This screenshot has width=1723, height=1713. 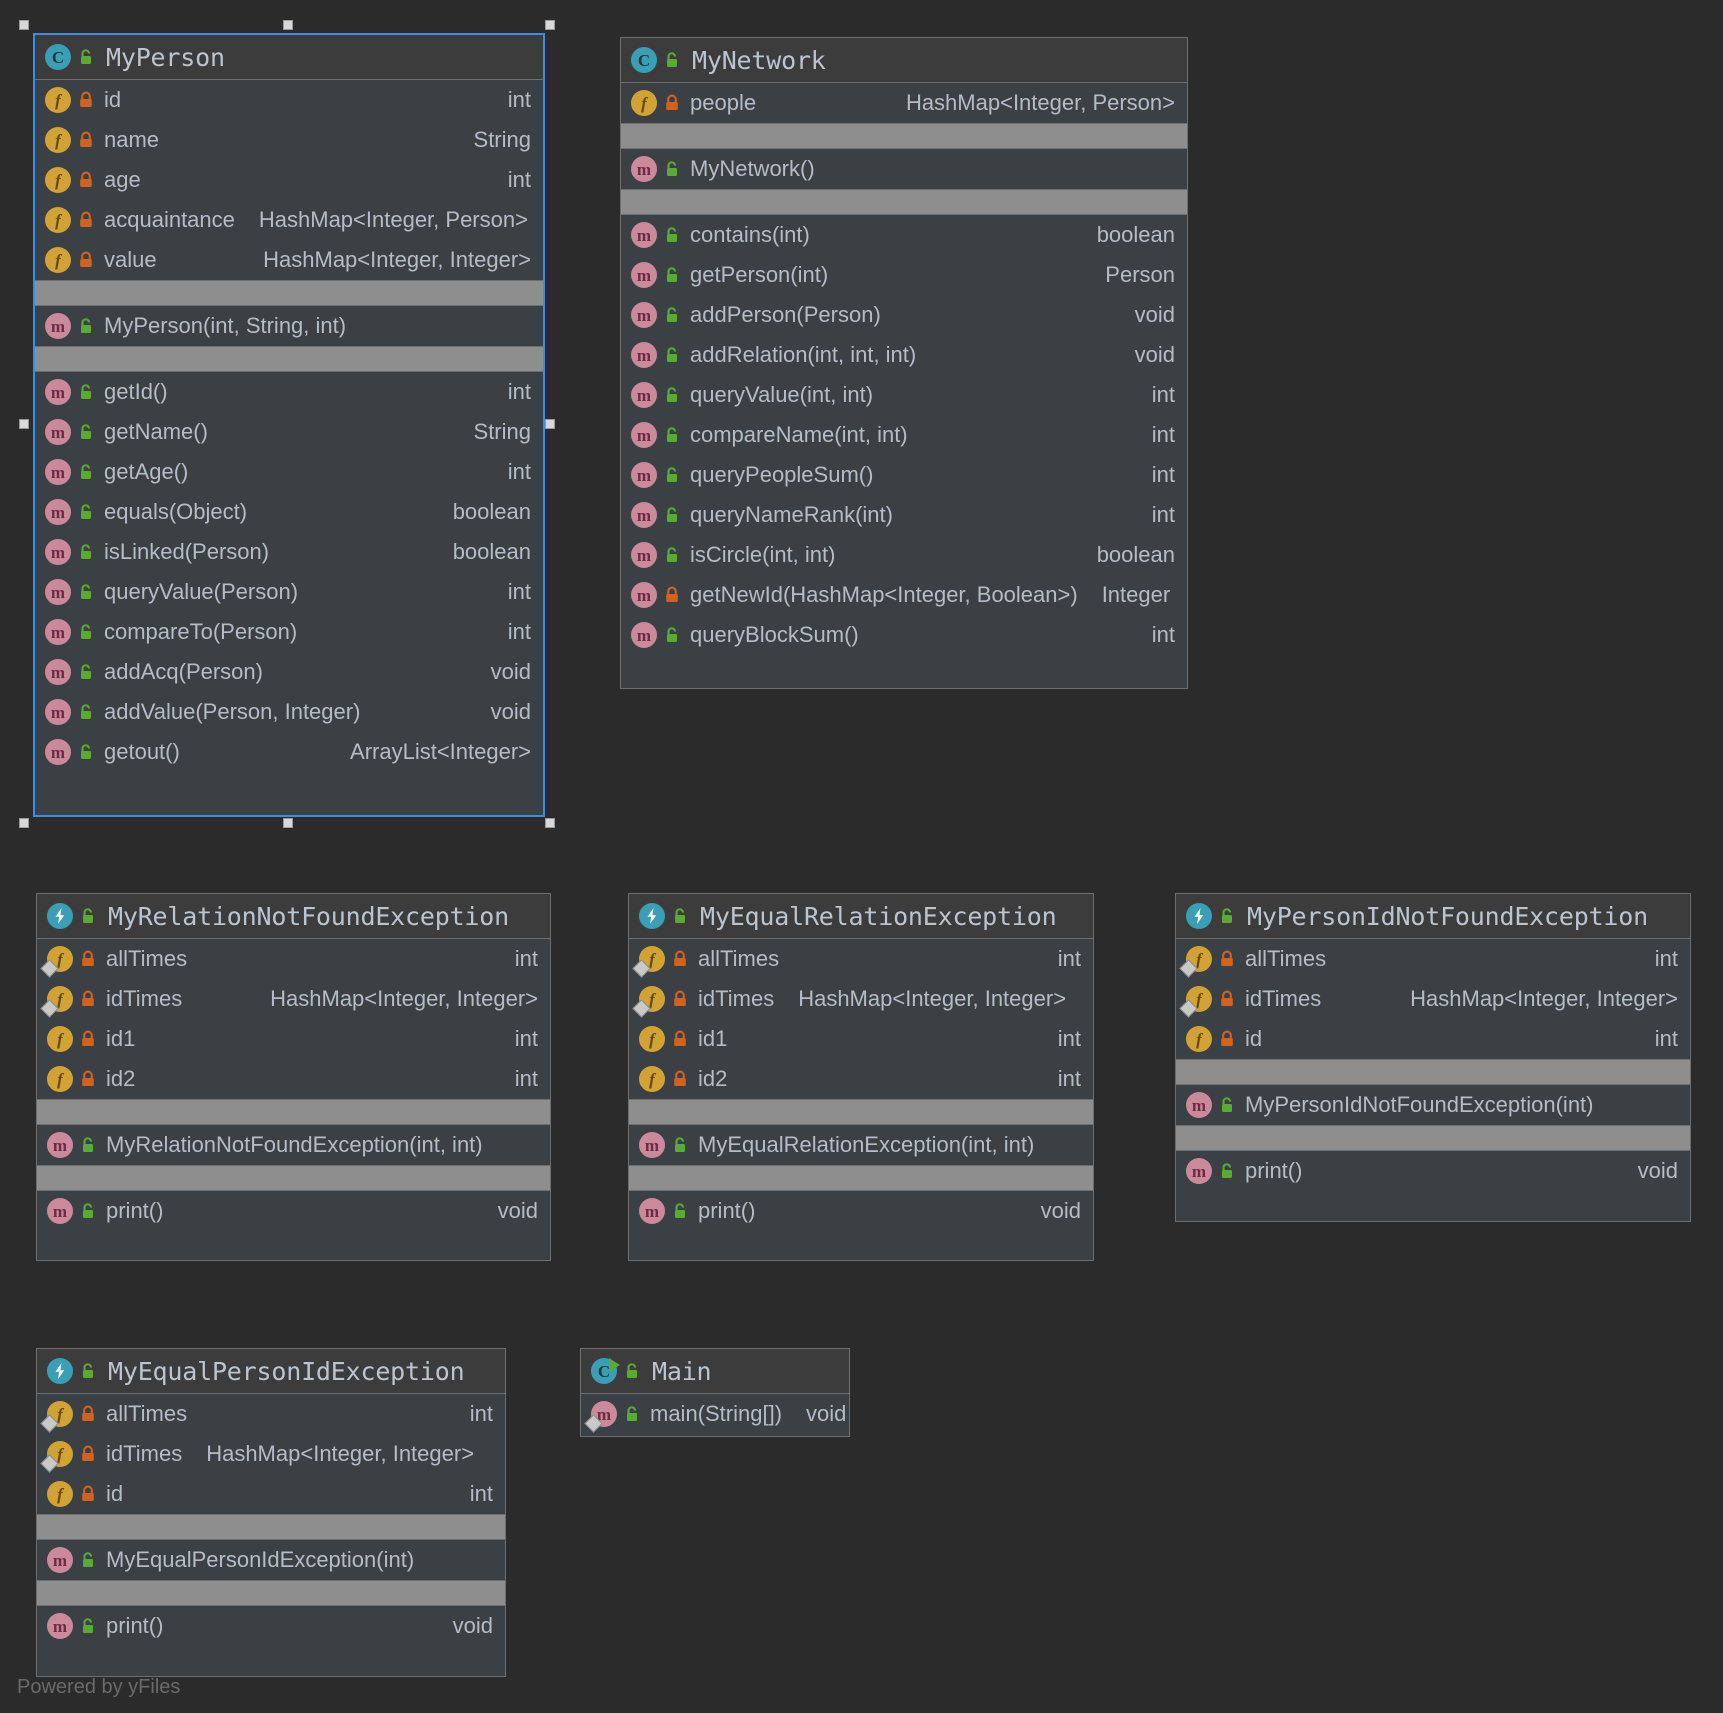 I want to click on method-row: m getout() ArrayList<Integer>, so click(x=289, y=752).